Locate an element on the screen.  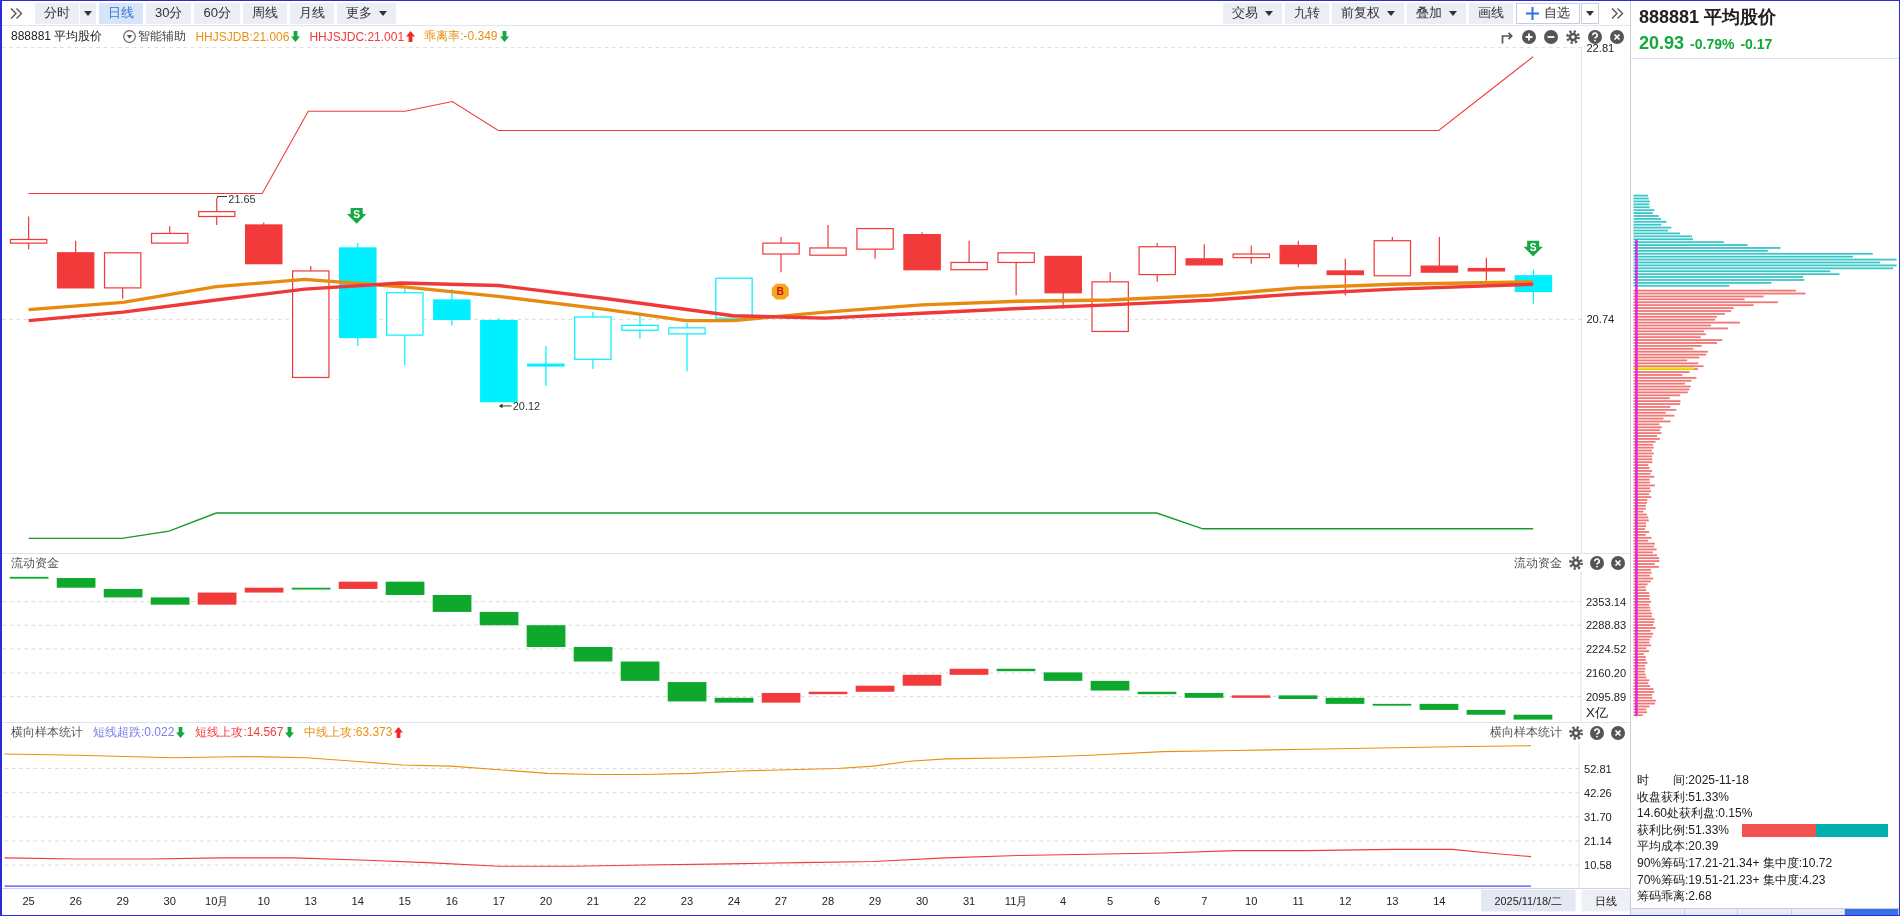
average-cost-bar is located at coordinates (1663, 368).